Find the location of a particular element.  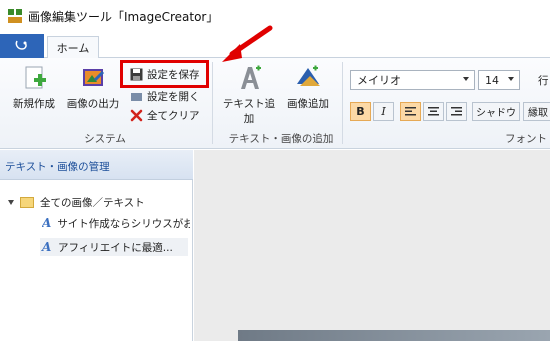

folder-icon is located at coordinates (27, 202).